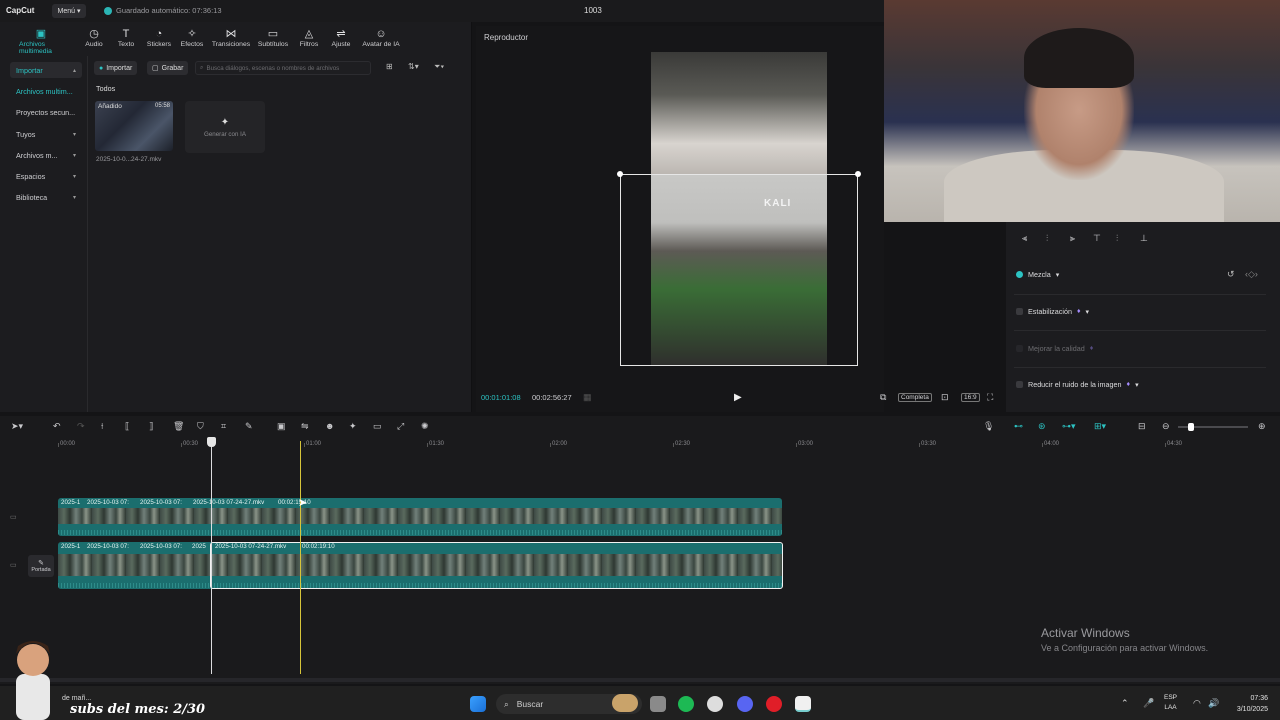  What do you see at coordinates (658, 704) in the screenshot?
I see `file-explorer-icon` at bounding box center [658, 704].